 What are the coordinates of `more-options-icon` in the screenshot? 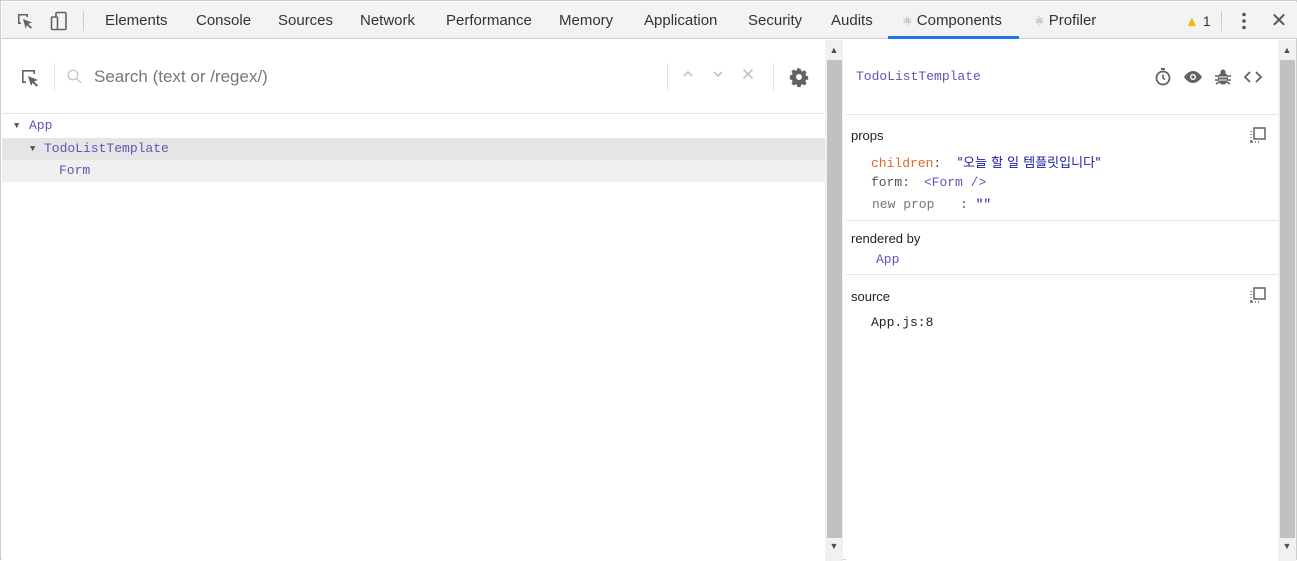 It's located at (1244, 21).